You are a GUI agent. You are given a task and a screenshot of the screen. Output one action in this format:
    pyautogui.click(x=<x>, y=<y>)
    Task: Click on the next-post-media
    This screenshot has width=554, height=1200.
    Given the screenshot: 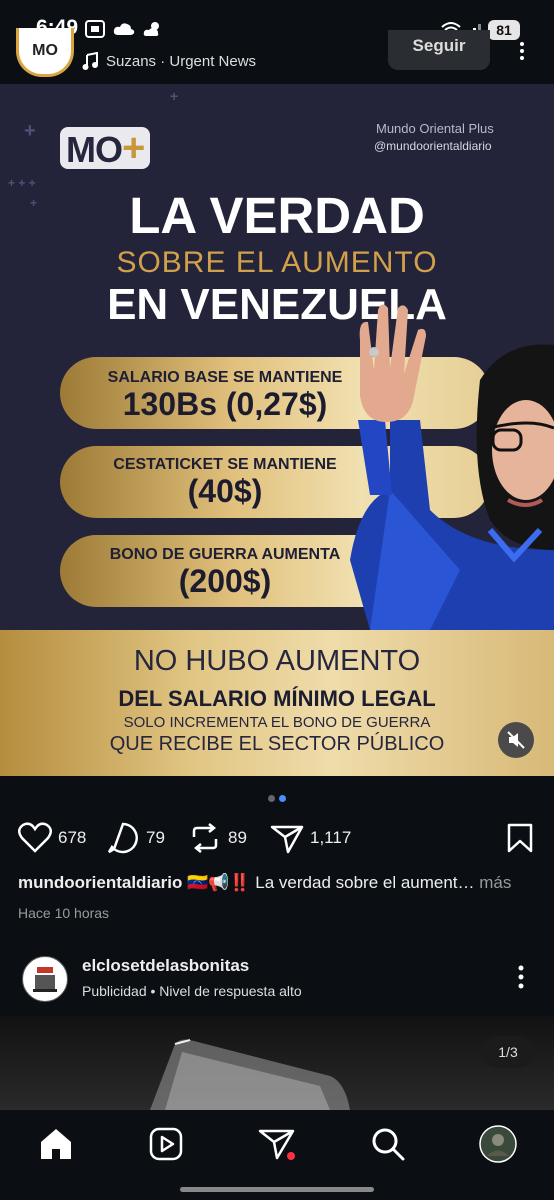 What is the action you would take?
    pyautogui.click(x=277, y=1063)
    